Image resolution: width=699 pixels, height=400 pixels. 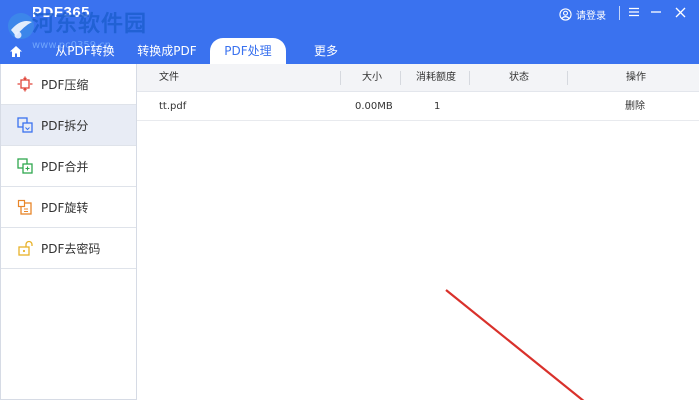 What do you see at coordinates (65, 125) in the screenshot?
I see `sidebar-item-label: PDF拆分` at bounding box center [65, 125].